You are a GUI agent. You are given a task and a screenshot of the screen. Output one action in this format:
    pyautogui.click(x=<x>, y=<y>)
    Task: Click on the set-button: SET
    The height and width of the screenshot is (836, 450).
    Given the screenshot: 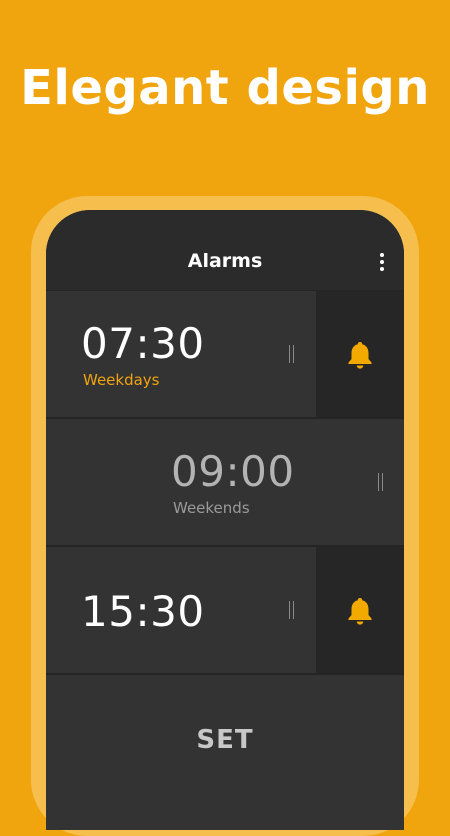 What is the action you would take?
    pyautogui.click(x=225, y=740)
    